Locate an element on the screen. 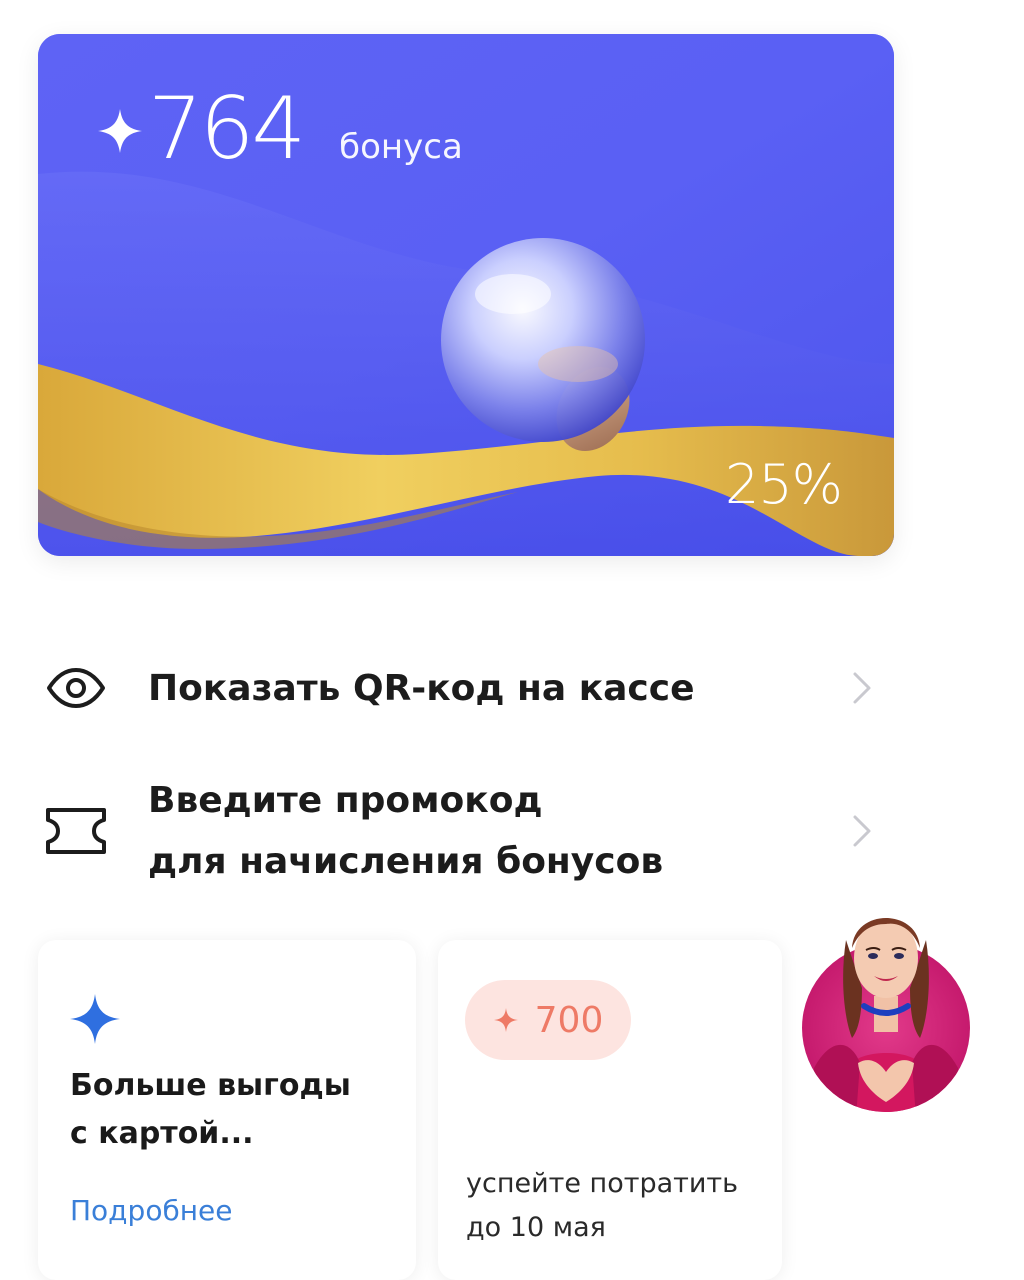  show-qr-label: Показать QR-код на кассе is located at coordinates (421, 688).